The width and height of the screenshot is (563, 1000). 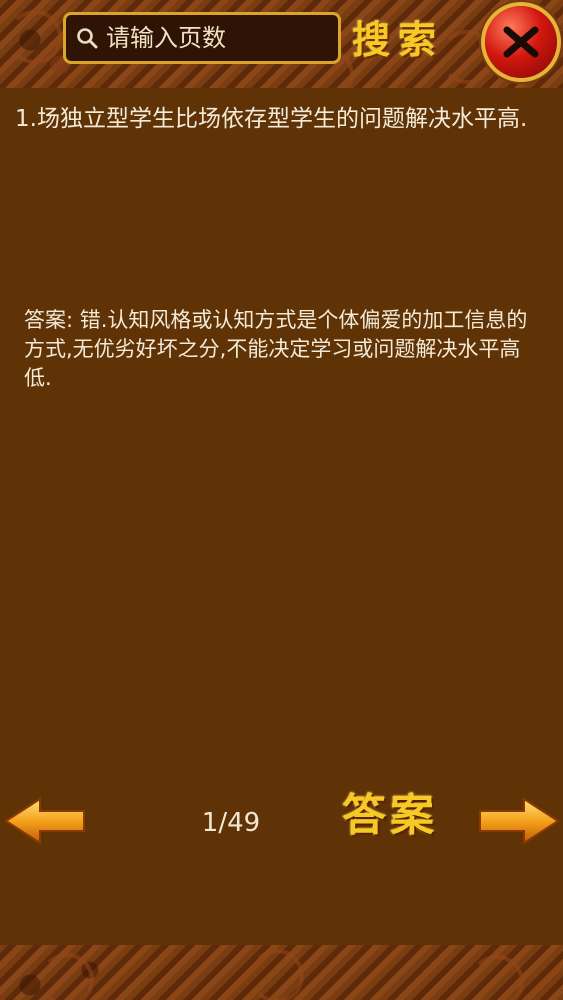 What do you see at coordinates (402, 40) in the screenshot?
I see `search-button: 搜索` at bounding box center [402, 40].